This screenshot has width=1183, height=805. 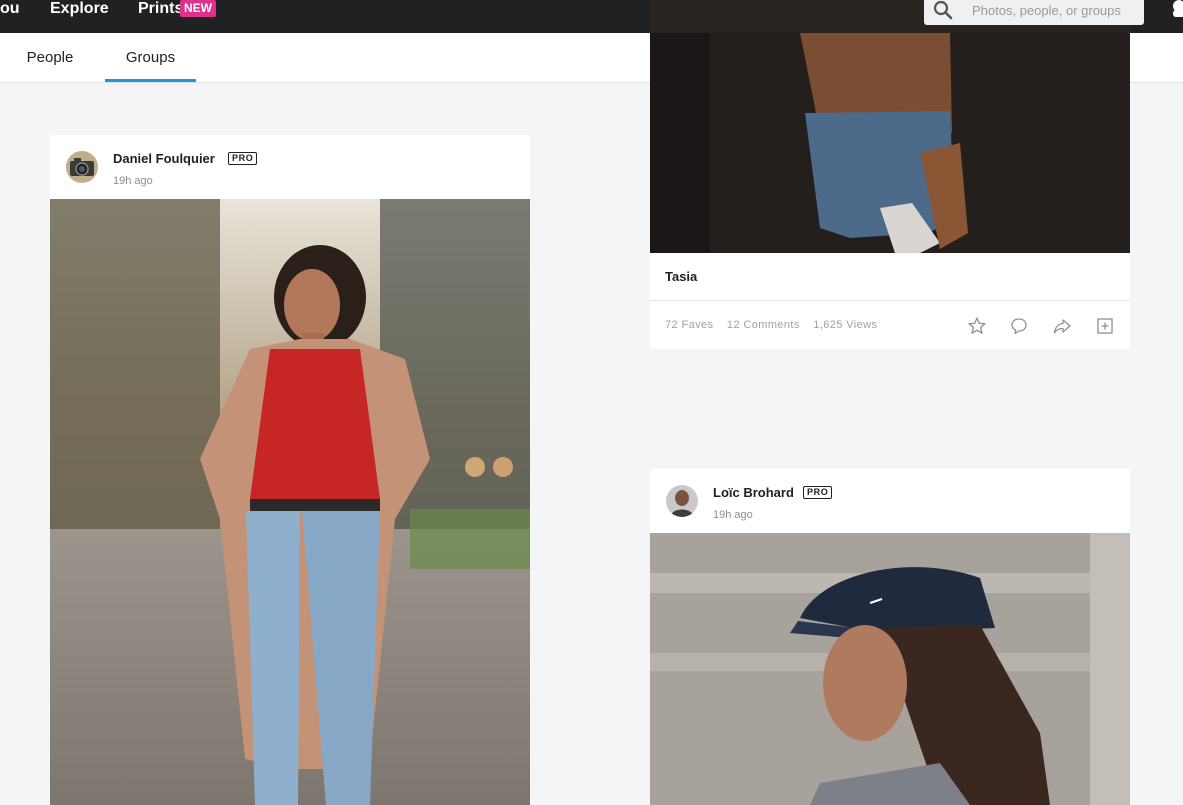 What do you see at coordinates (1062, 326) in the screenshot?
I see `share-icon` at bounding box center [1062, 326].